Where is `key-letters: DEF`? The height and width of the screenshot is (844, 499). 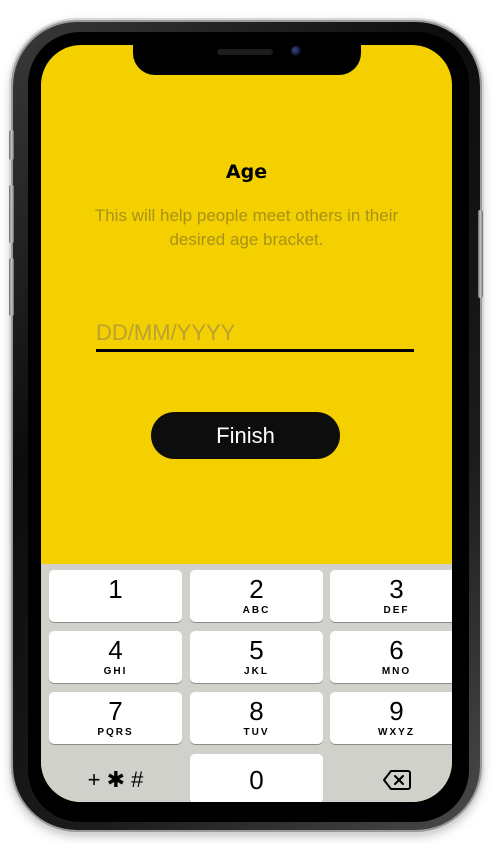
key-letters: DEF is located at coordinates (396, 610).